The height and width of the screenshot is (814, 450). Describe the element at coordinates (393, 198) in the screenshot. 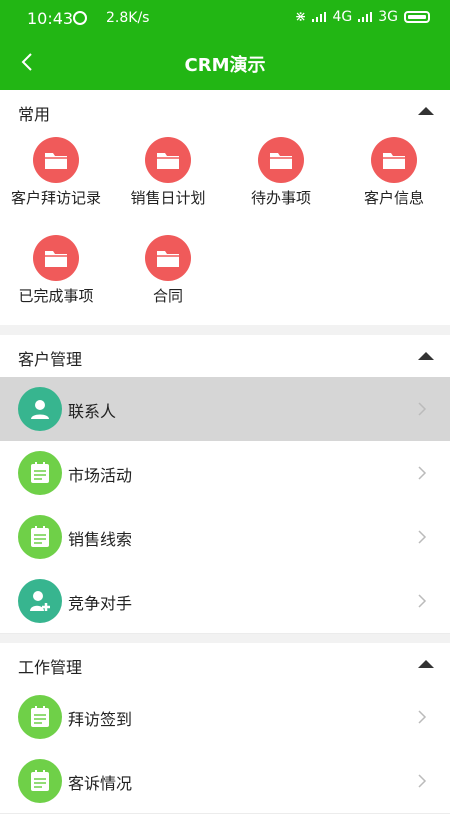

I see `grid-label: 客户信息` at that location.